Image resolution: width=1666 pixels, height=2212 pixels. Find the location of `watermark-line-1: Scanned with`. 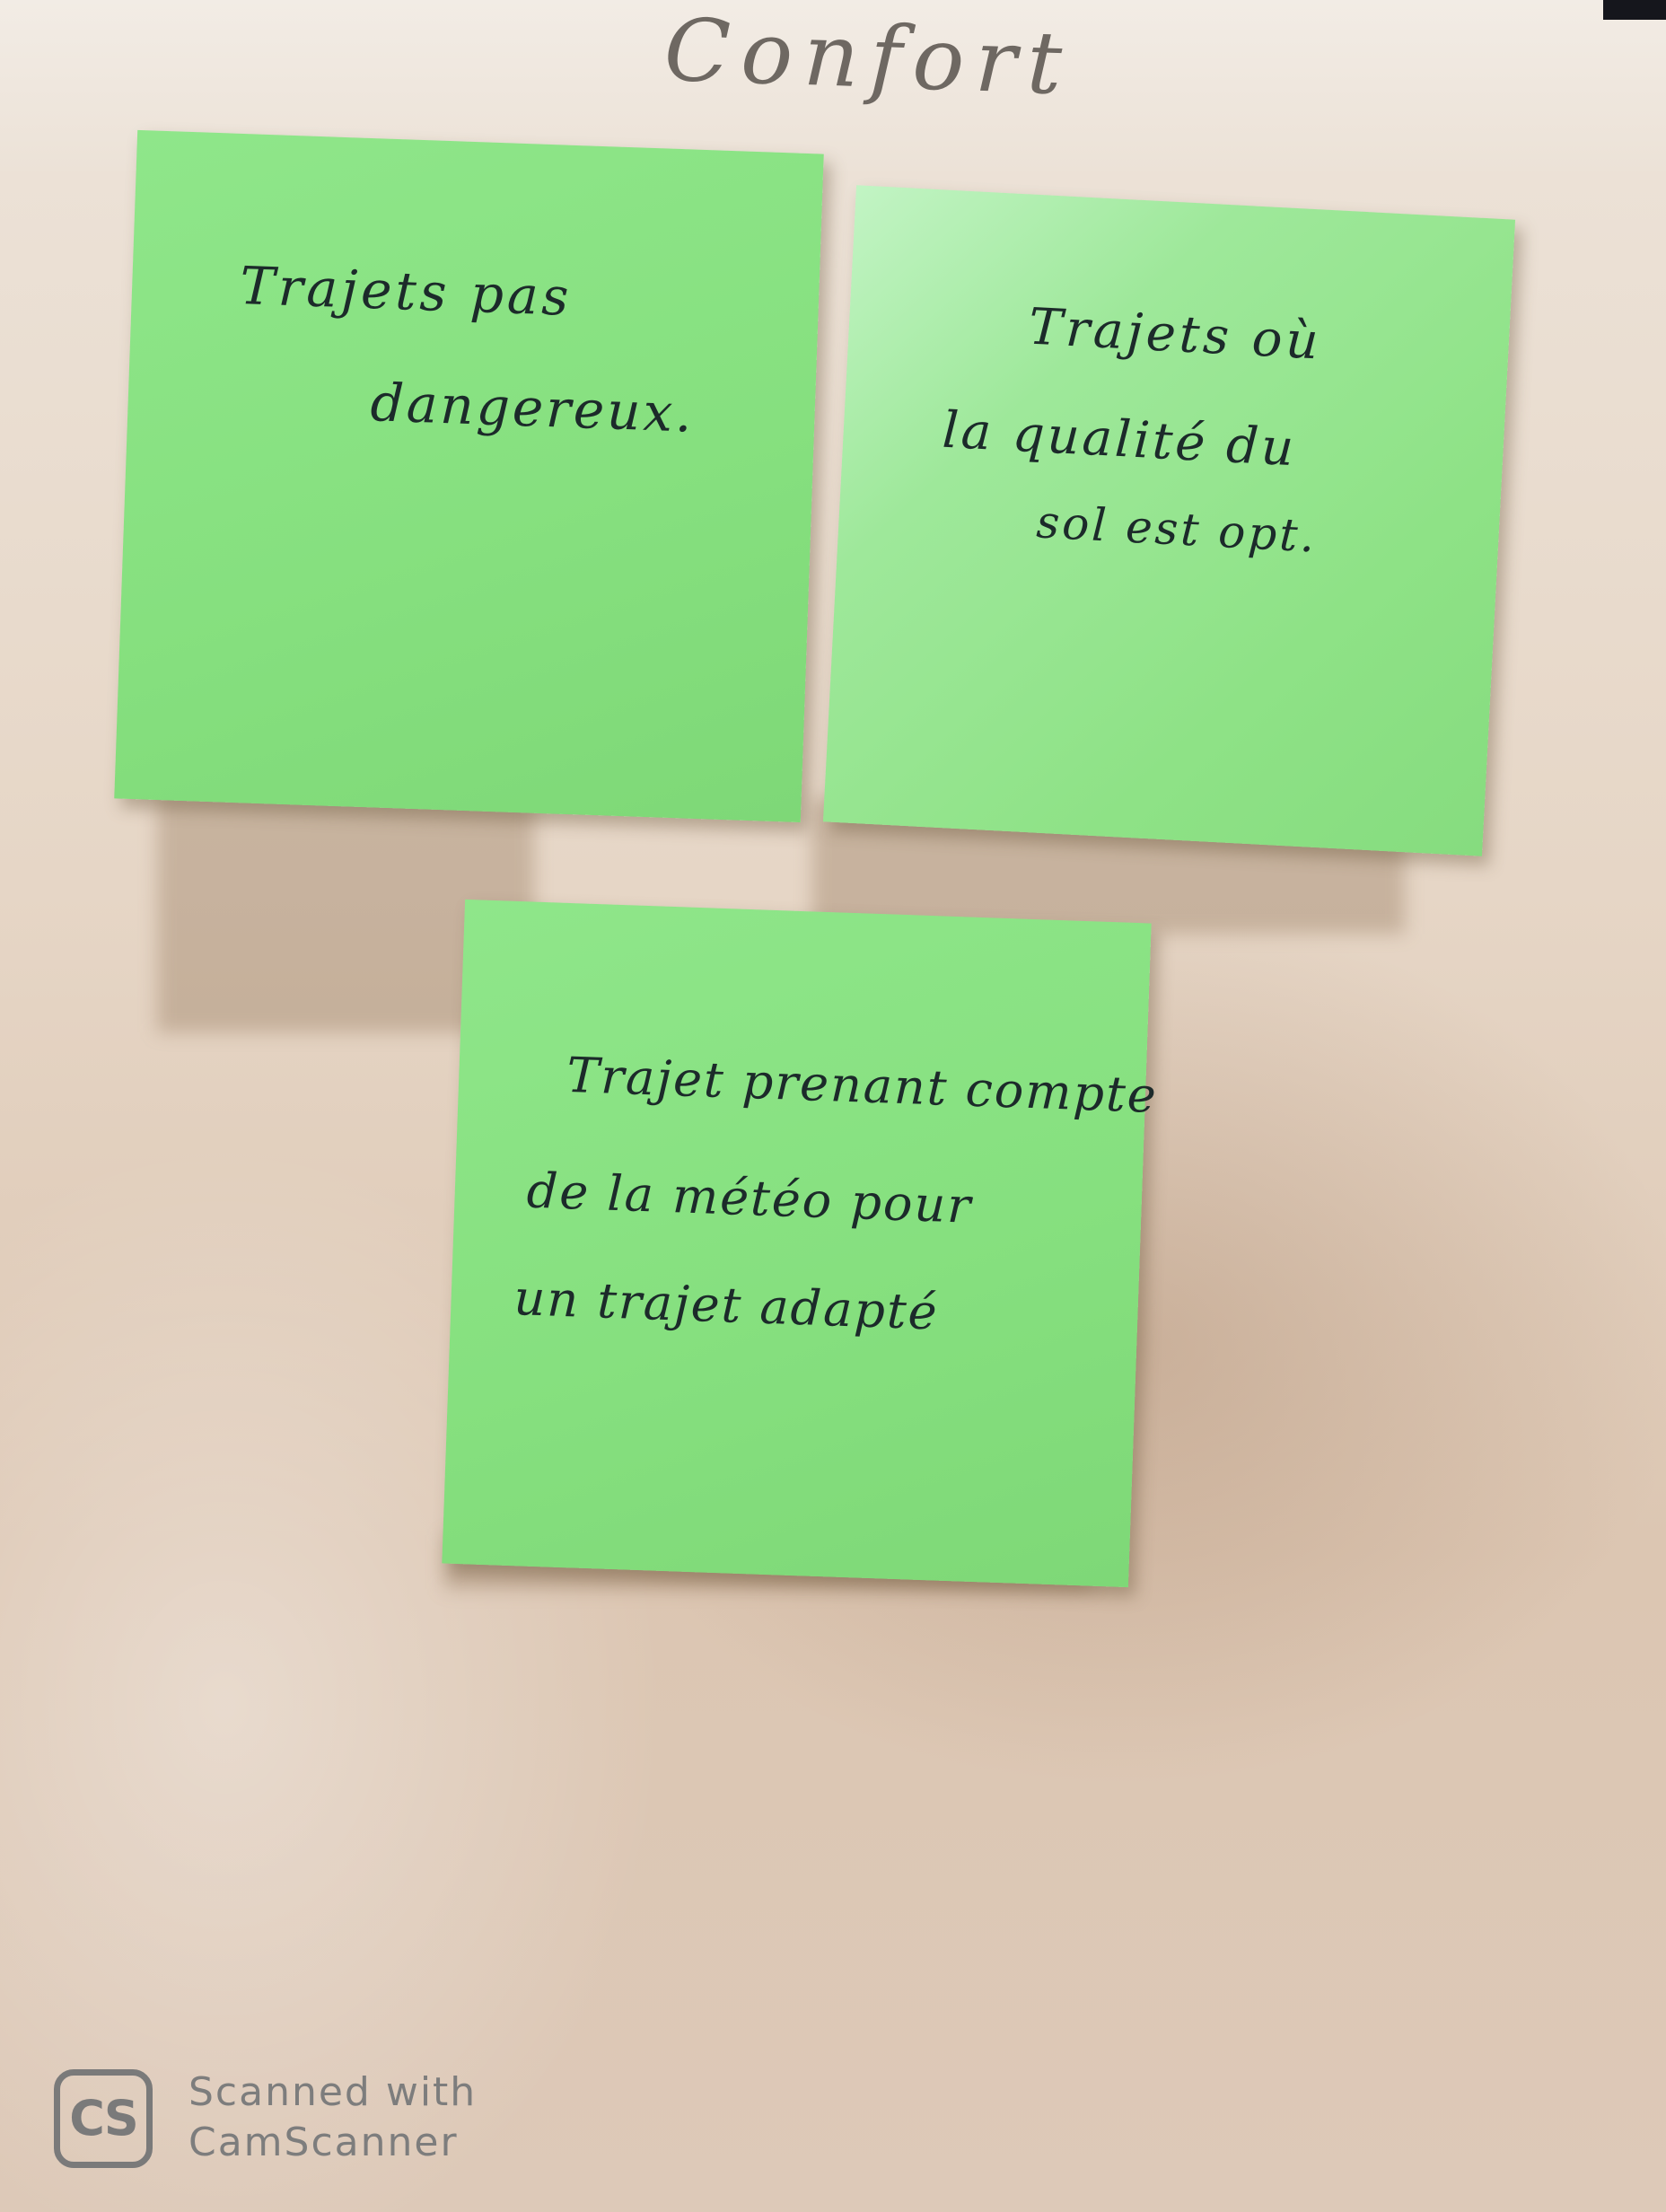

watermark-line-1: Scanned with is located at coordinates (333, 2092).